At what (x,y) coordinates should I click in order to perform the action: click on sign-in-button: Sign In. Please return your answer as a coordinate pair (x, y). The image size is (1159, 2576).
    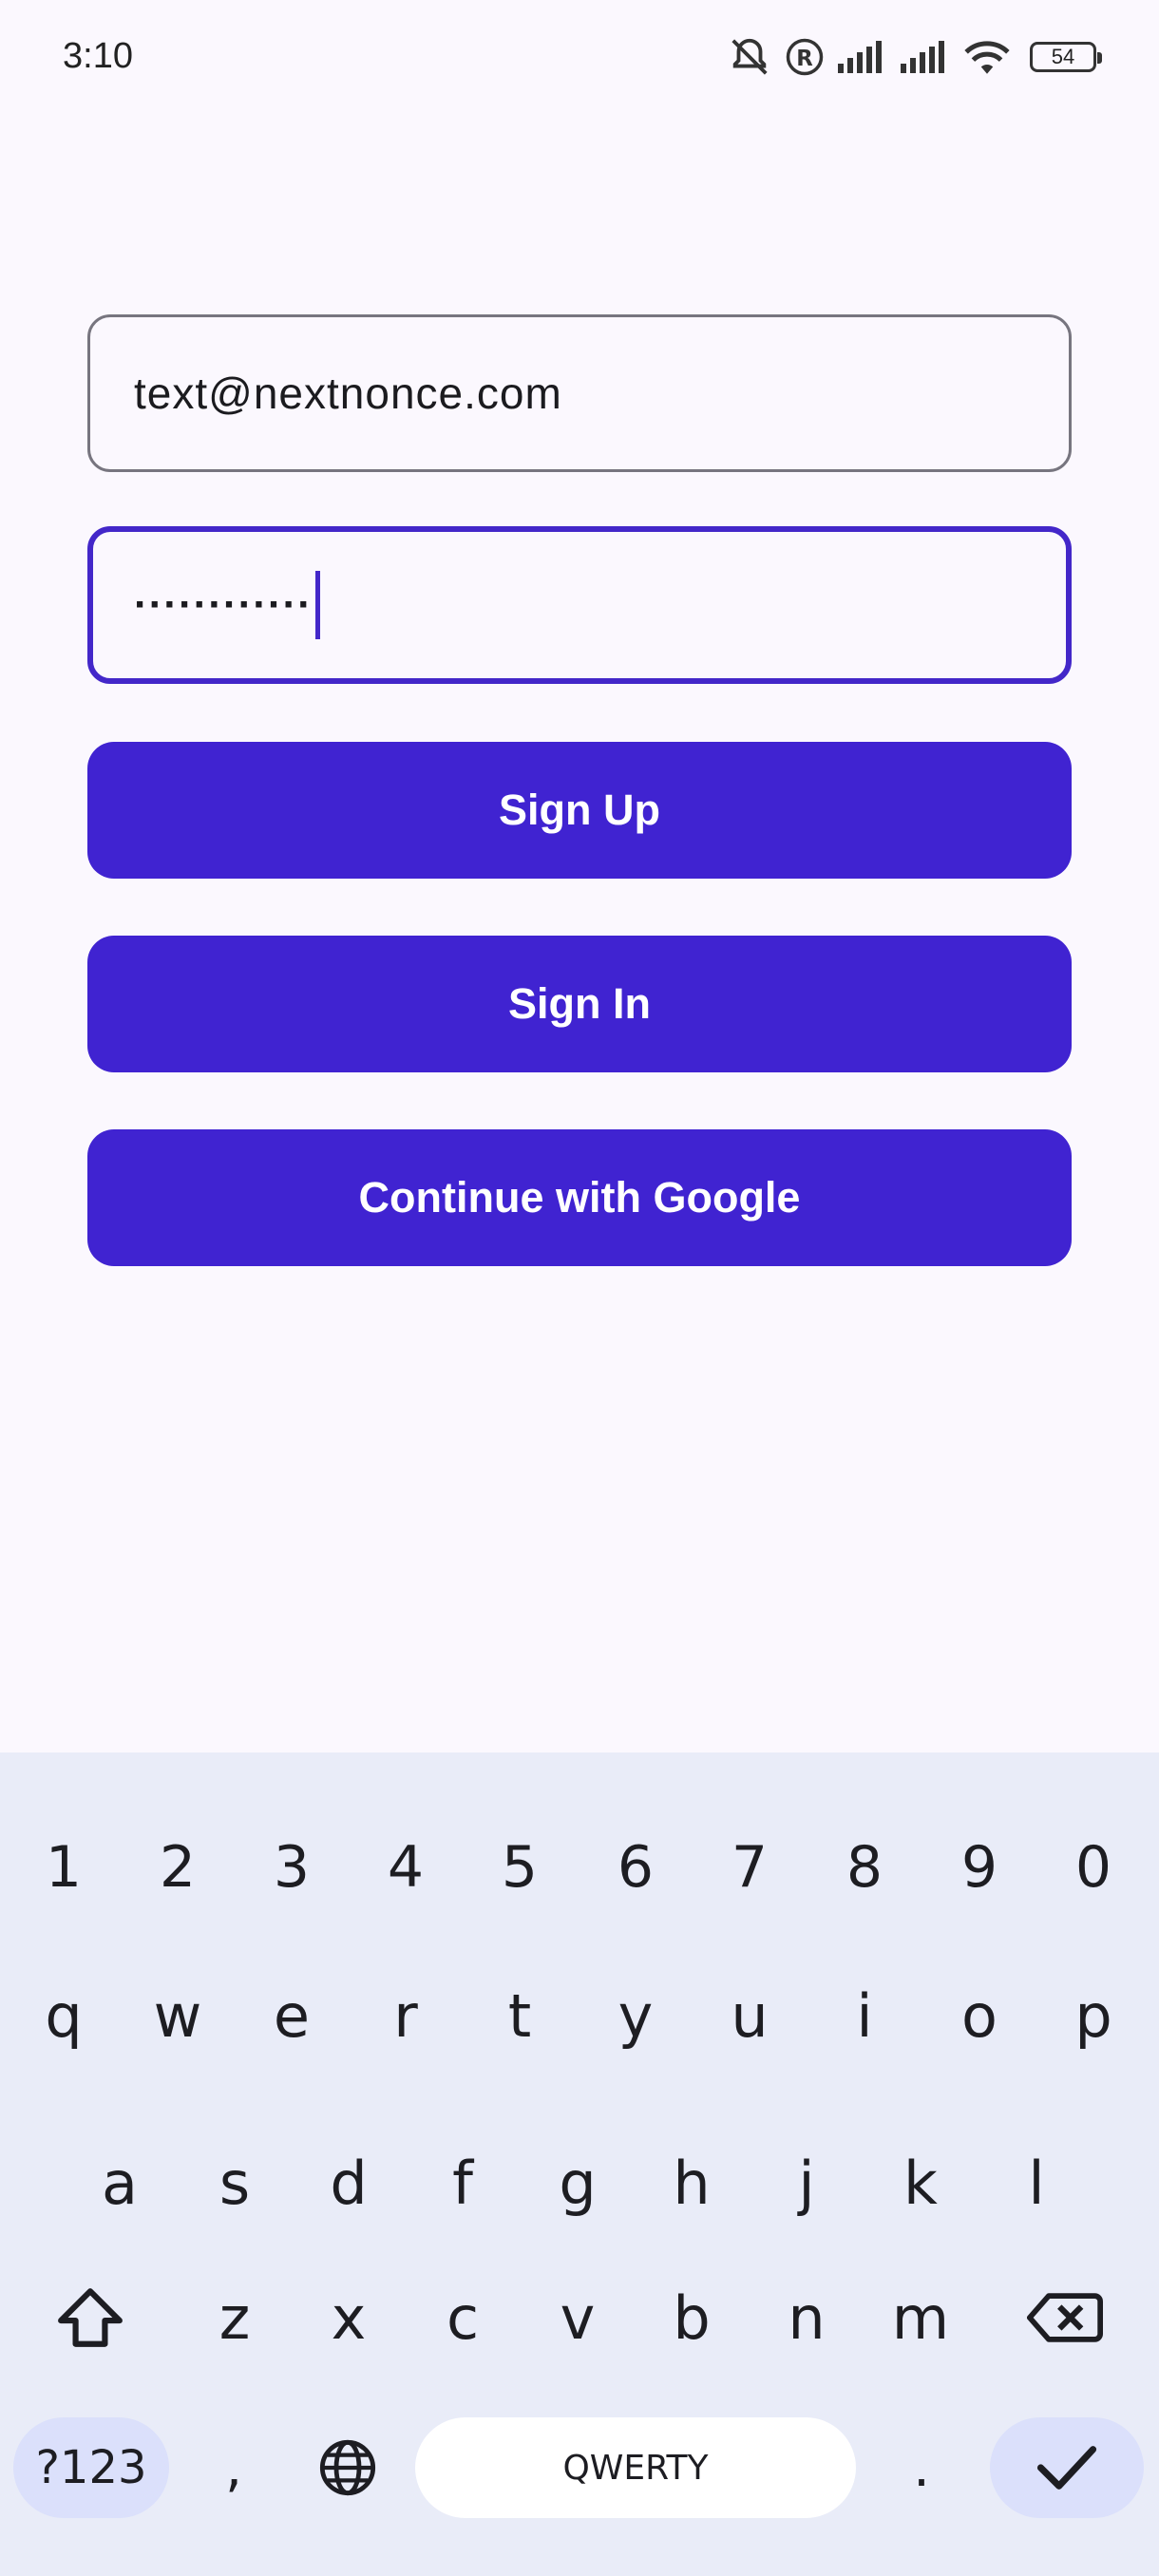
    Looking at the image, I should click on (579, 1004).